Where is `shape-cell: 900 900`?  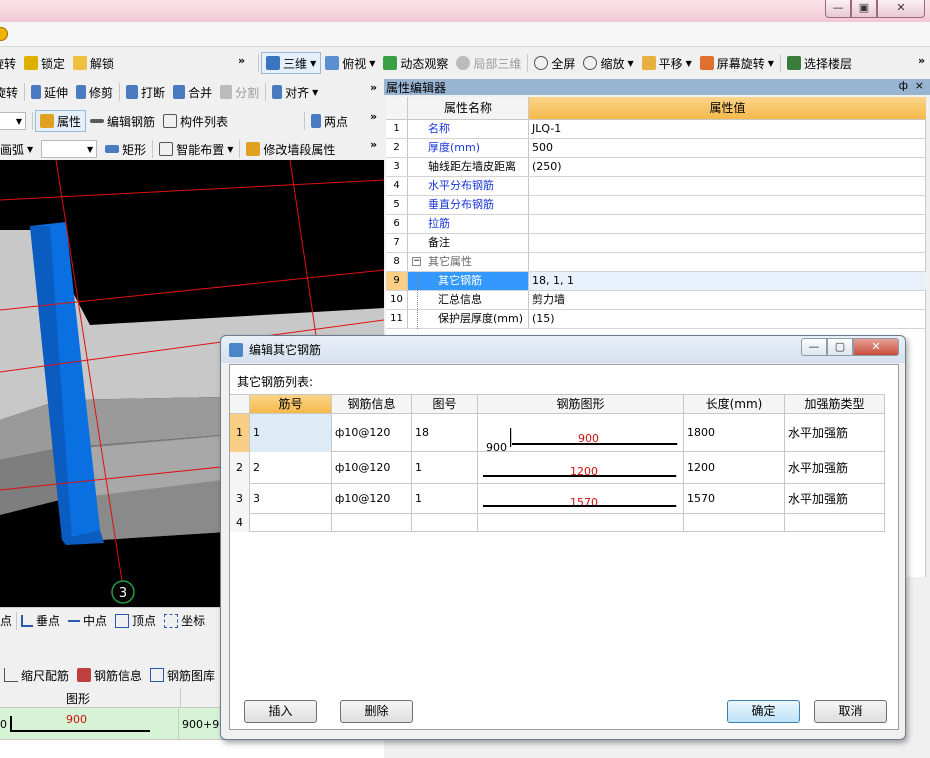
shape-cell: 900 900 is located at coordinates (581, 434).